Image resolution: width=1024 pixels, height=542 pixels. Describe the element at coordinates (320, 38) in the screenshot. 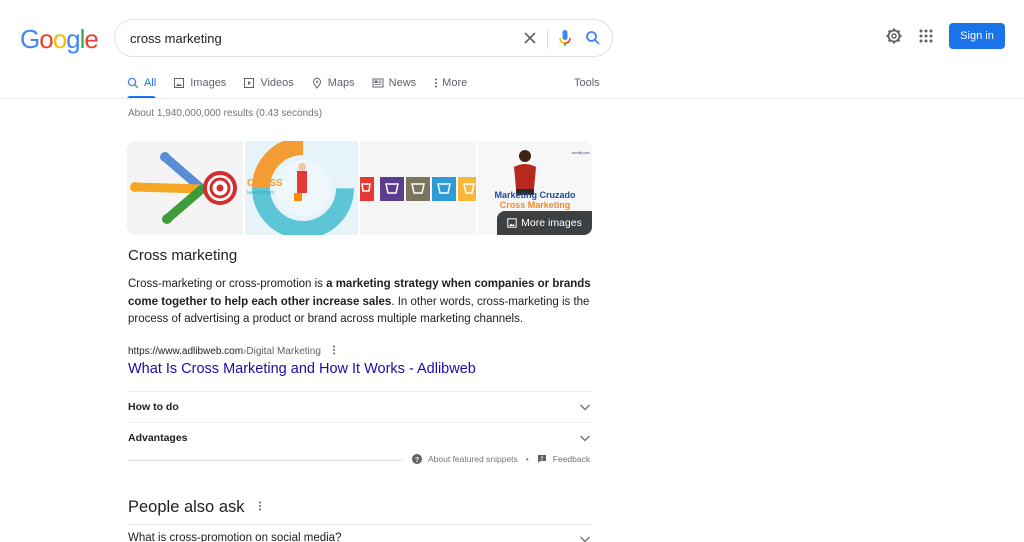

I see `search-input` at that location.